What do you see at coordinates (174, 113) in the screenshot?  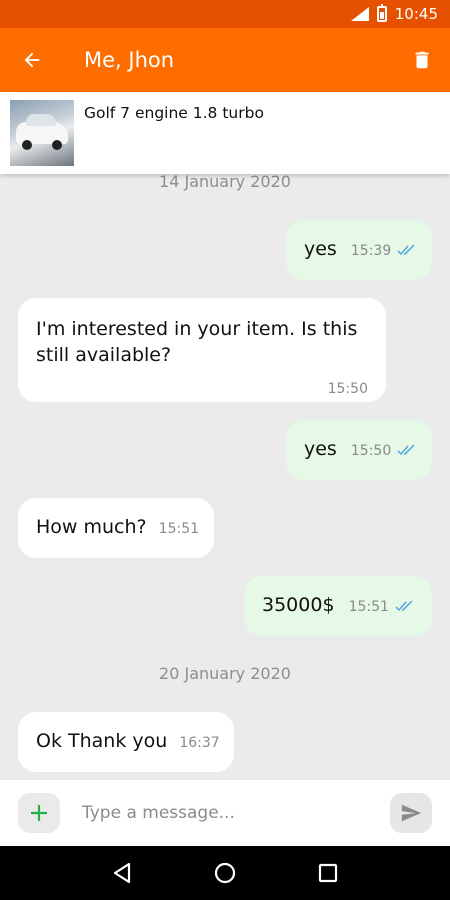 I see `listing-title: Golf 7 engine 1.8 turbo` at bounding box center [174, 113].